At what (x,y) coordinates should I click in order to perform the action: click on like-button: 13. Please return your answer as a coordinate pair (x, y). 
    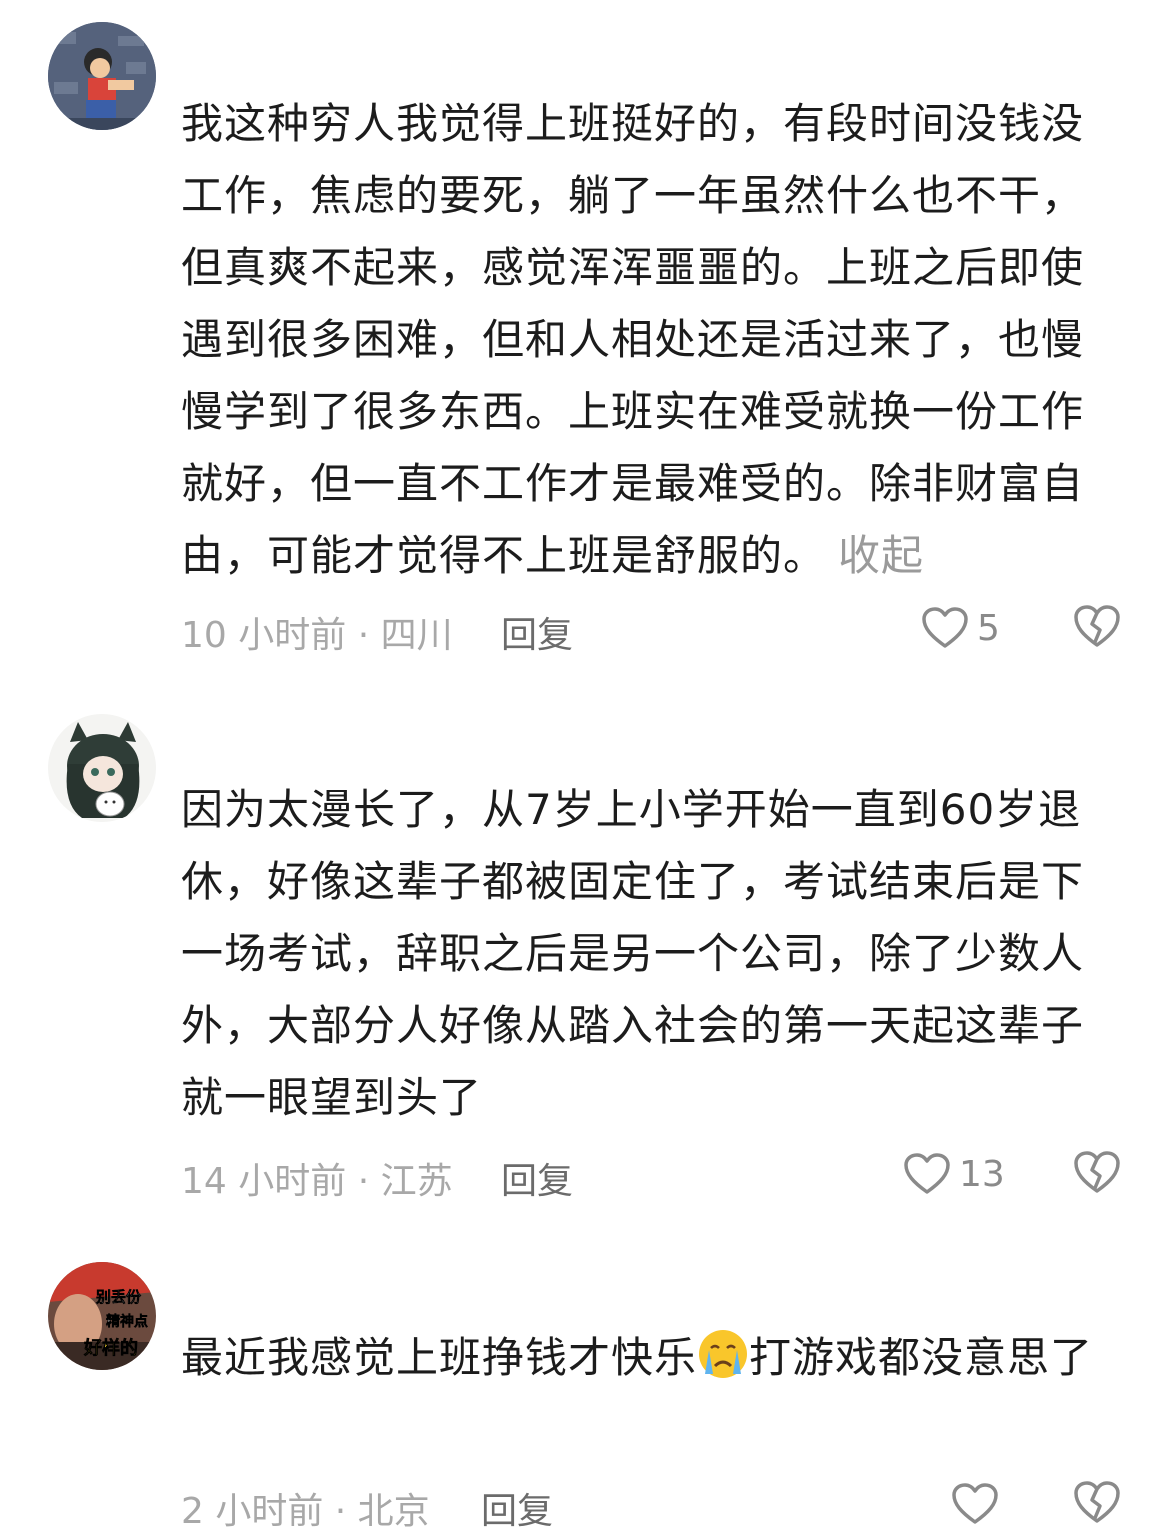
    Looking at the image, I should click on (954, 1174).